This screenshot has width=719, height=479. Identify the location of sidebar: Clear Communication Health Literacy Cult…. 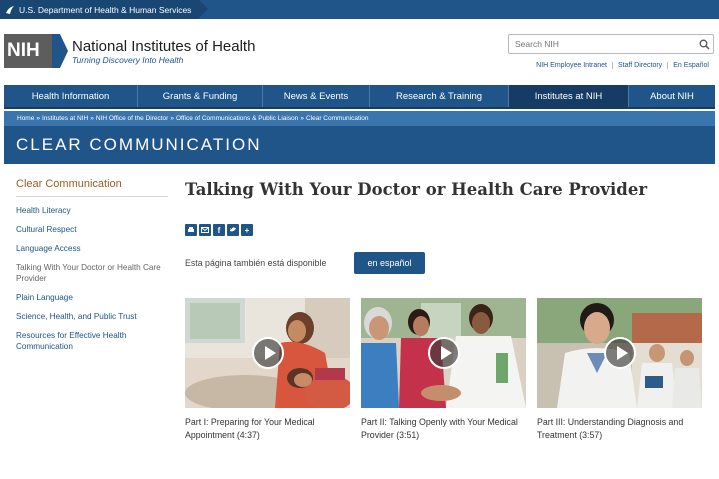
(92, 269).